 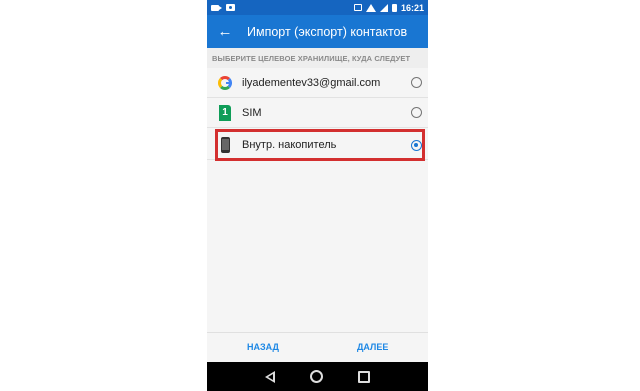 I want to click on list-item-label: ilyadementev33@gmail.com, so click(x=311, y=82).